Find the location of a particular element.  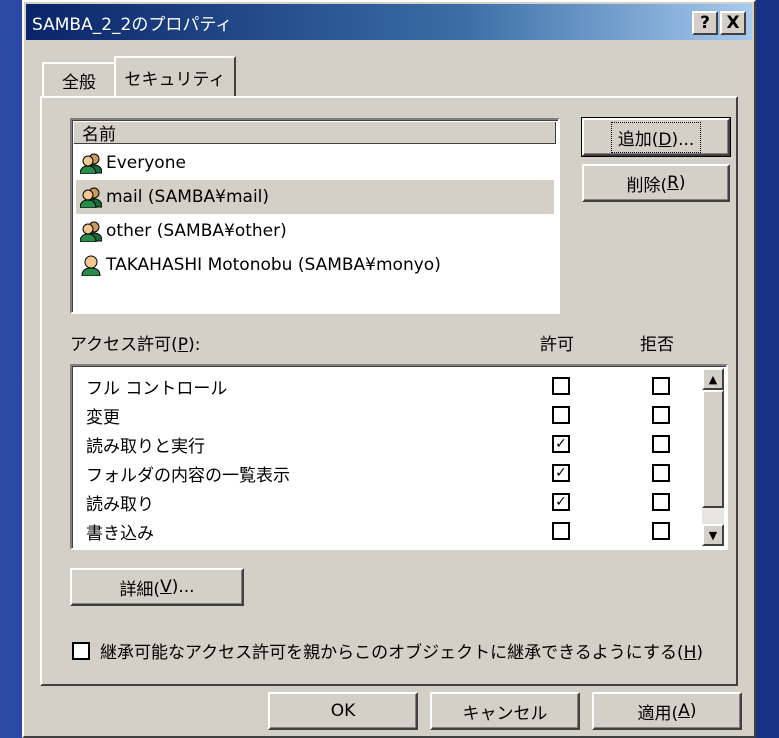

user-list-item: TAKAHASHI Motonobu (SAMBA¥monyo) is located at coordinates (315, 265).